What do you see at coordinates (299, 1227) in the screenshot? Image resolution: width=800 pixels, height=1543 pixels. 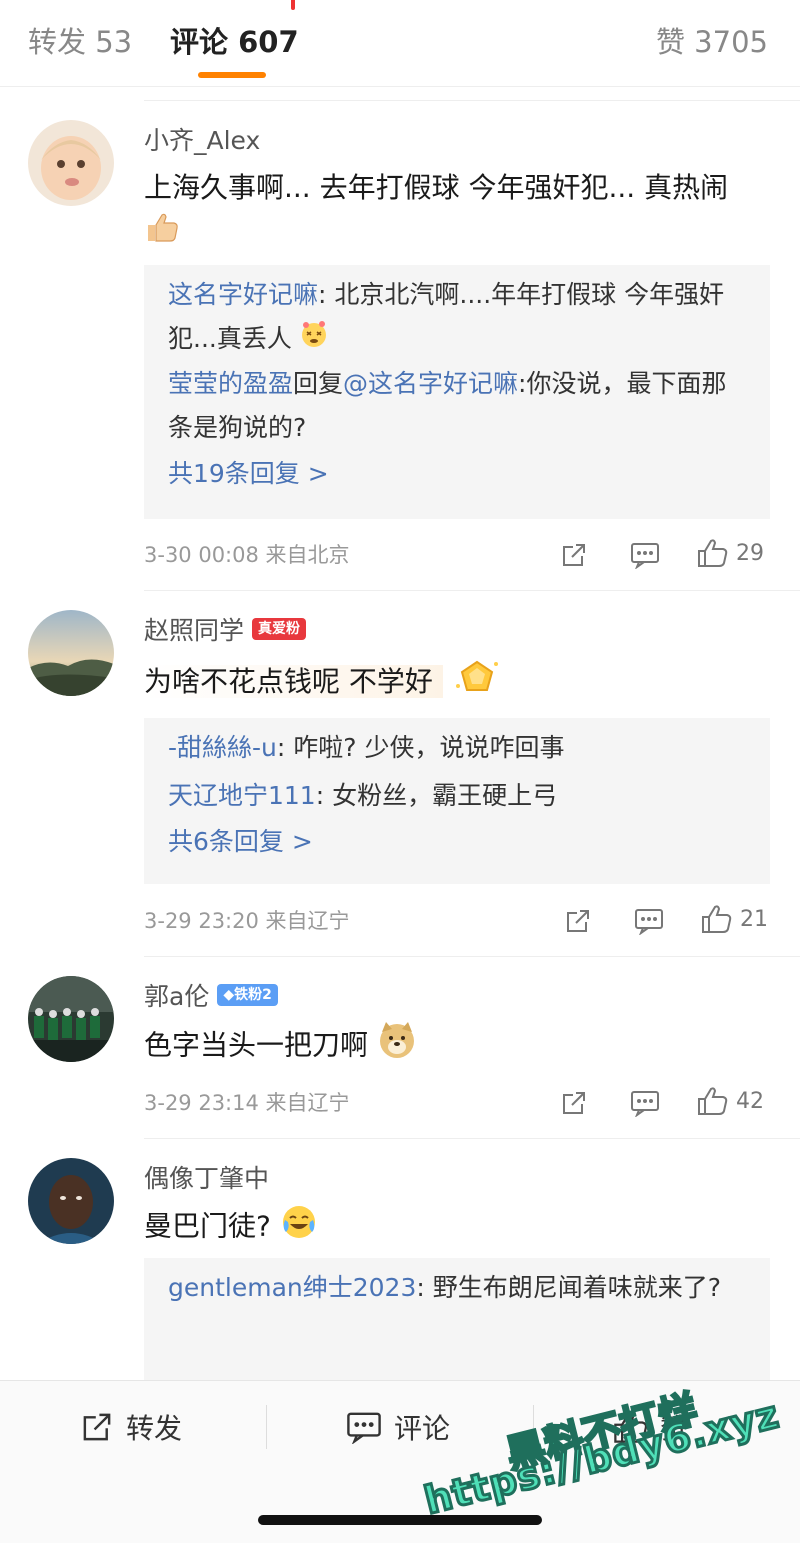 I see `laugh-cry-emoji-icon` at bounding box center [299, 1227].